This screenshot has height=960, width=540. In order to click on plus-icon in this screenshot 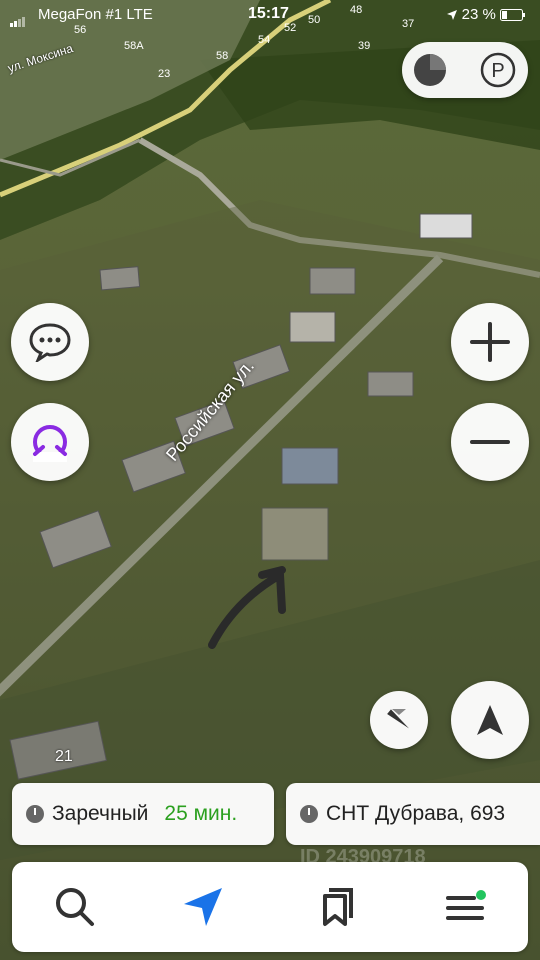, I will do `click(490, 342)`.